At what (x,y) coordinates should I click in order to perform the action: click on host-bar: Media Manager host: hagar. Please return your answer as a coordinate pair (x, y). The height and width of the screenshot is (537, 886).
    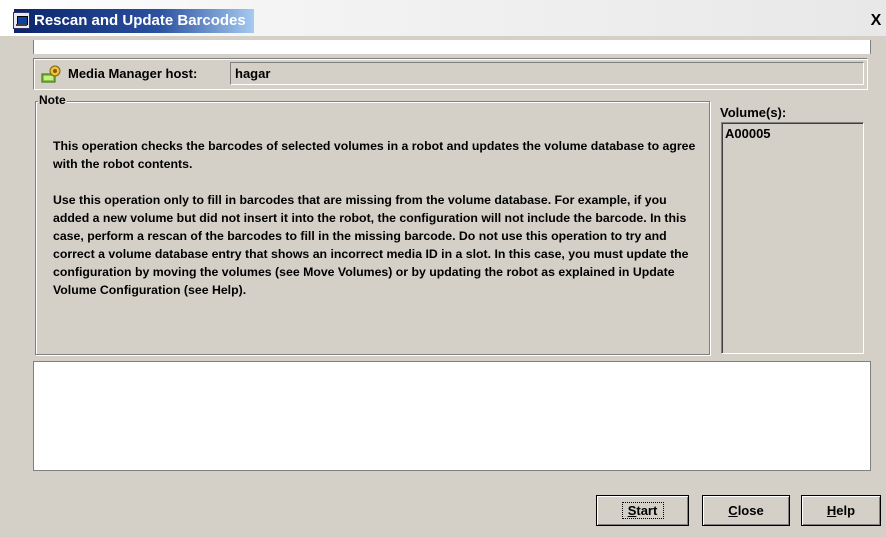
    Looking at the image, I should click on (450, 74).